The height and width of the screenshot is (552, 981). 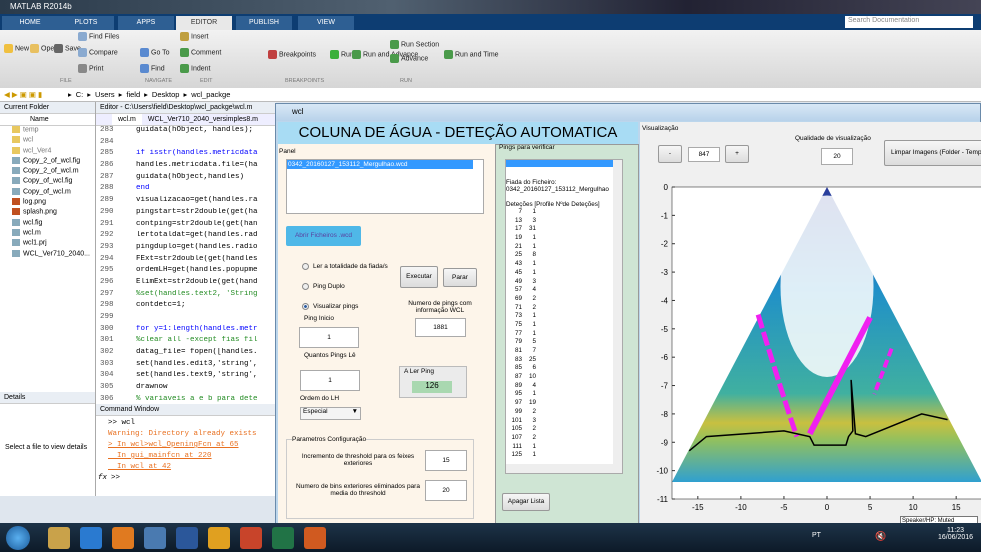 I want to click on tab-editor: EDITOR, so click(x=204, y=23).